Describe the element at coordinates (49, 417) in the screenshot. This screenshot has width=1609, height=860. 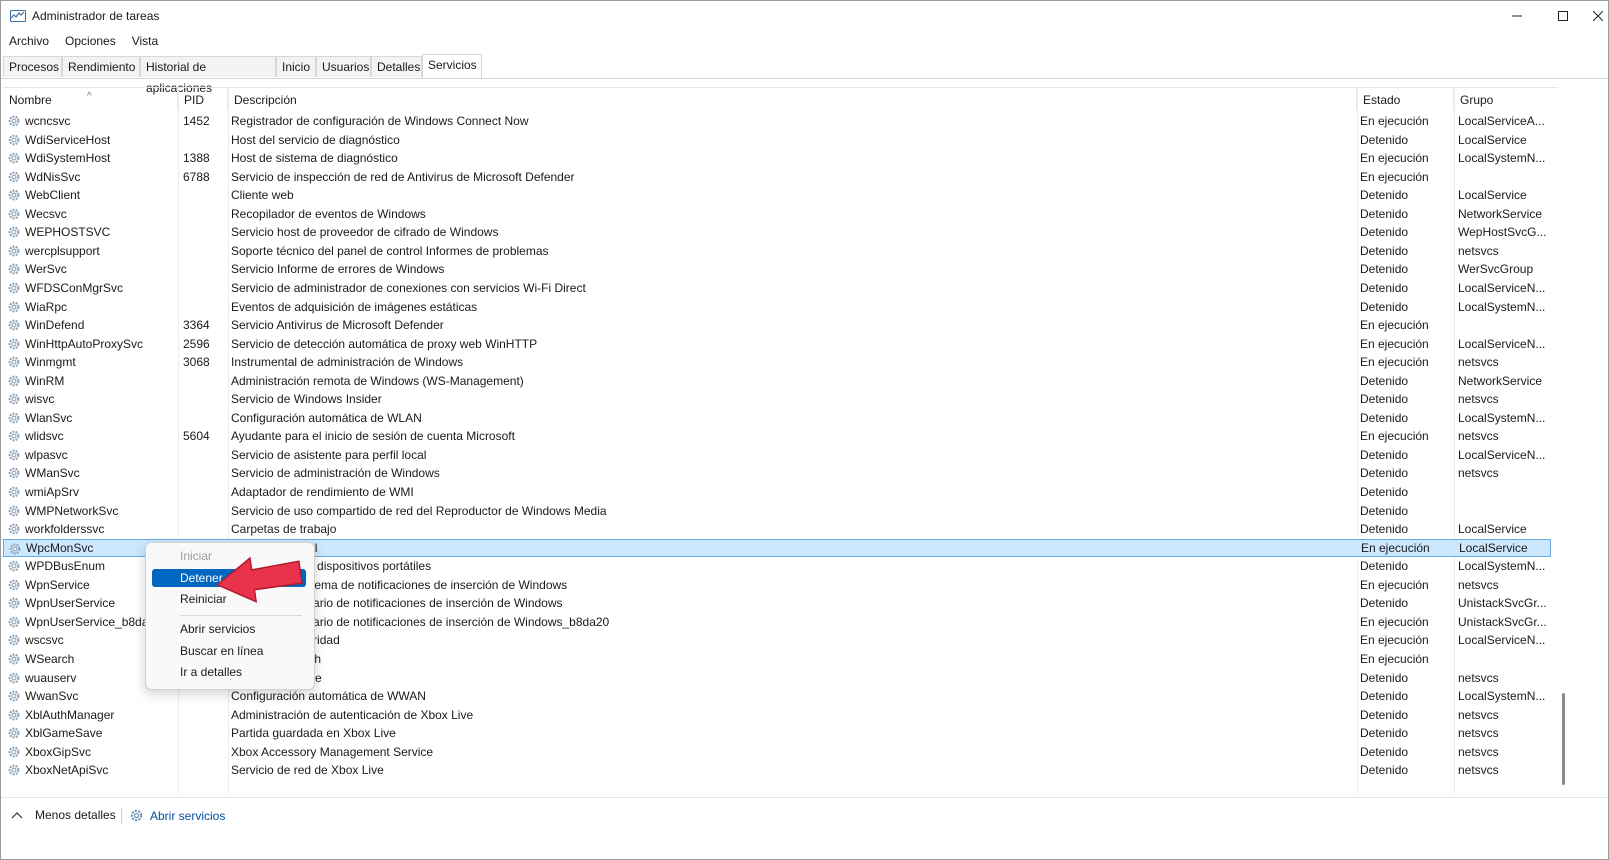
I see `cell-name: WlanSvc` at that location.